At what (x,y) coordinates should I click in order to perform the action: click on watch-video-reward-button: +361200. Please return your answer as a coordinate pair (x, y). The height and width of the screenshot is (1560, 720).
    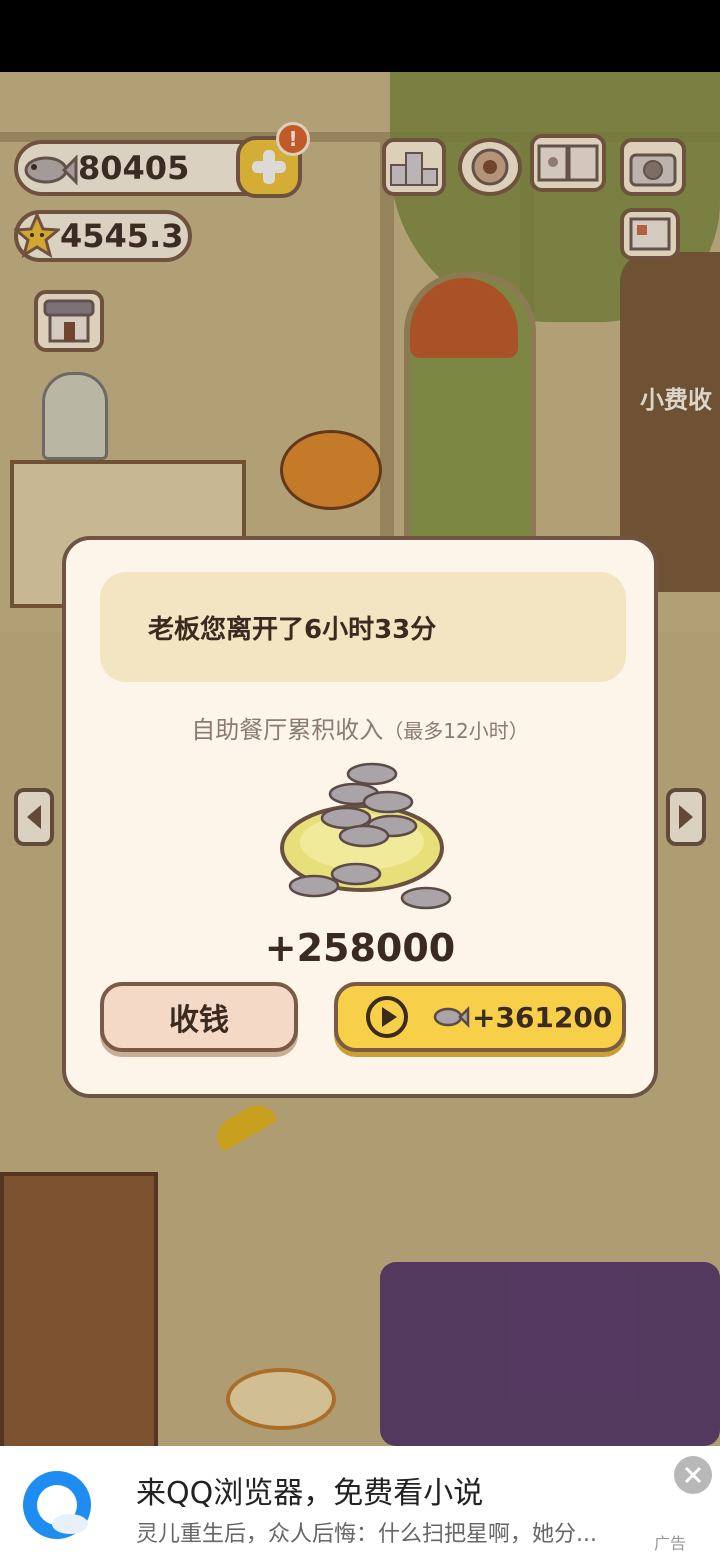
    Looking at the image, I should click on (480, 1017).